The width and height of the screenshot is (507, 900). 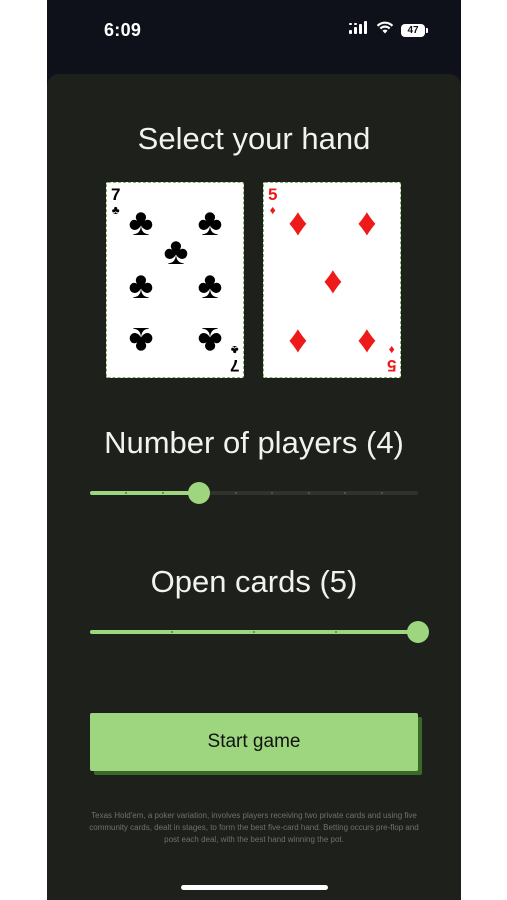 I want to click on status-icons: 47, so click(x=388, y=30).